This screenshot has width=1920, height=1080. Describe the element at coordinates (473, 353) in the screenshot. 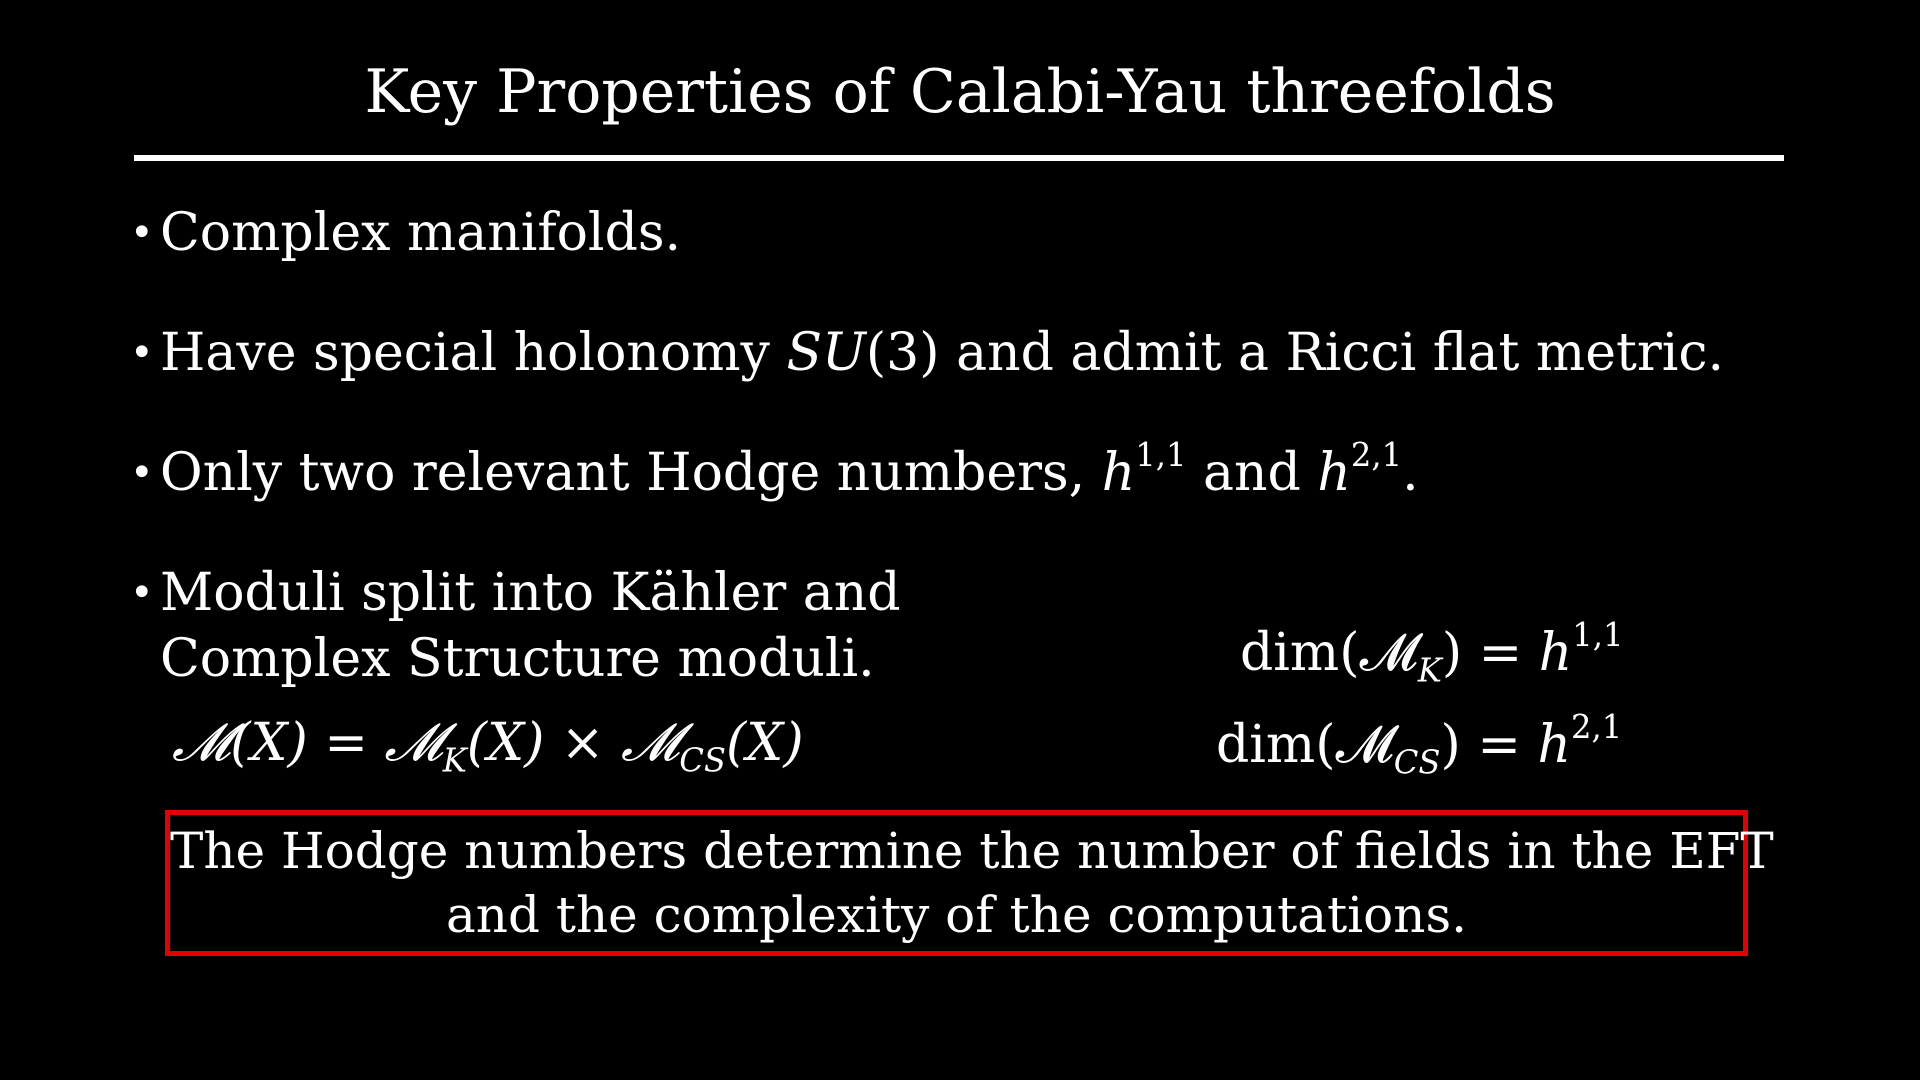

I see `bullet-text-before: Have special holonomy` at that location.